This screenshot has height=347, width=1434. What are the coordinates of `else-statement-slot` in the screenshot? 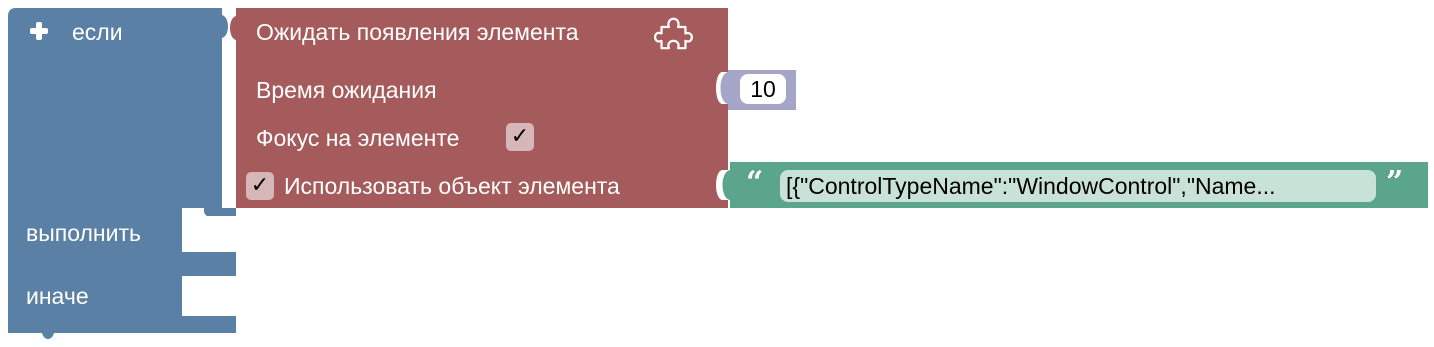 It's located at (209, 296).